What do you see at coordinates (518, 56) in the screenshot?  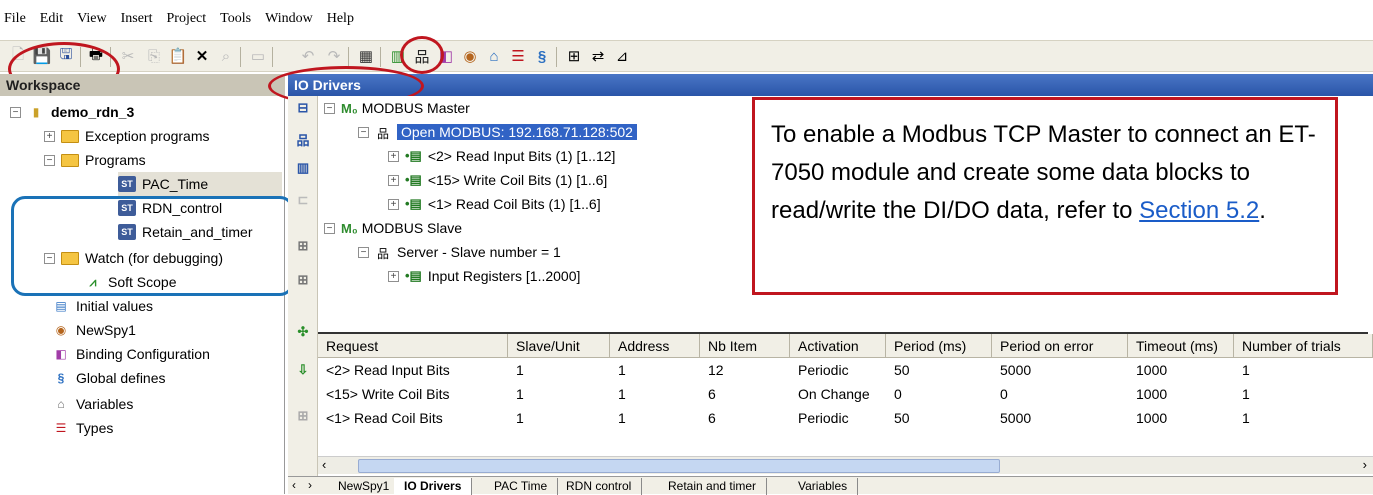 I see `types-icon: ☰` at bounding box center [518, 56].